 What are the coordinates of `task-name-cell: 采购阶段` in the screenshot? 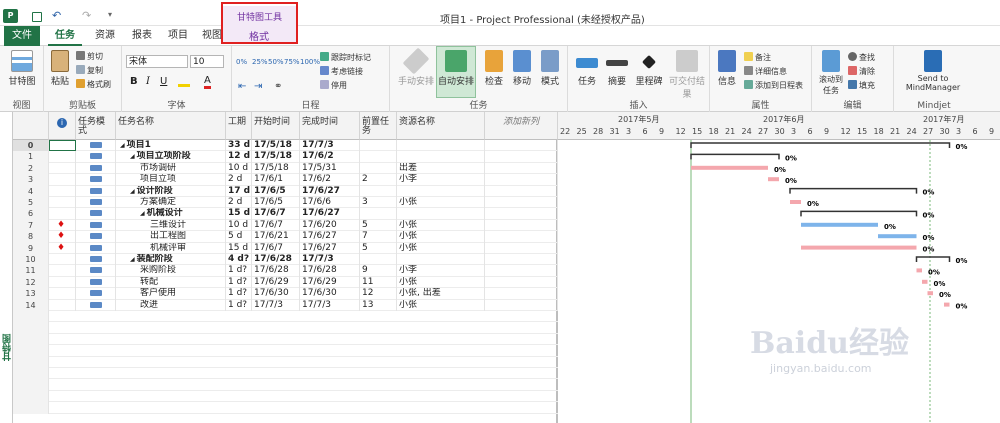 It's located at (171, 271).